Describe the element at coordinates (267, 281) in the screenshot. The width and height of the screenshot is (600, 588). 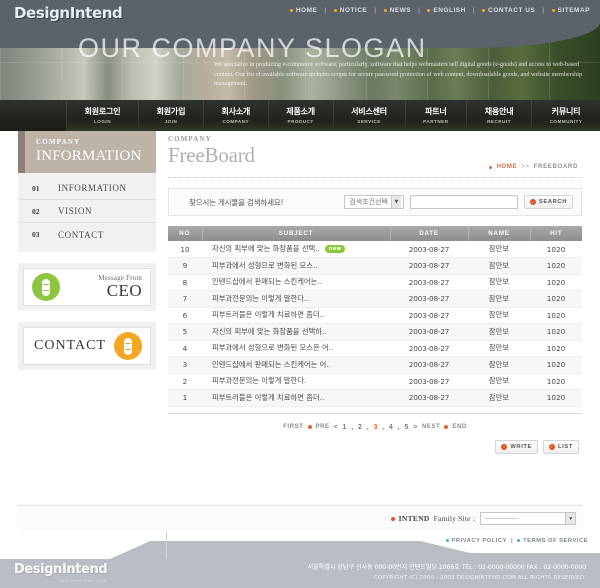
I see `subject-link: 인텐드샵에서 판매되는 스킨케어는..` at that location.